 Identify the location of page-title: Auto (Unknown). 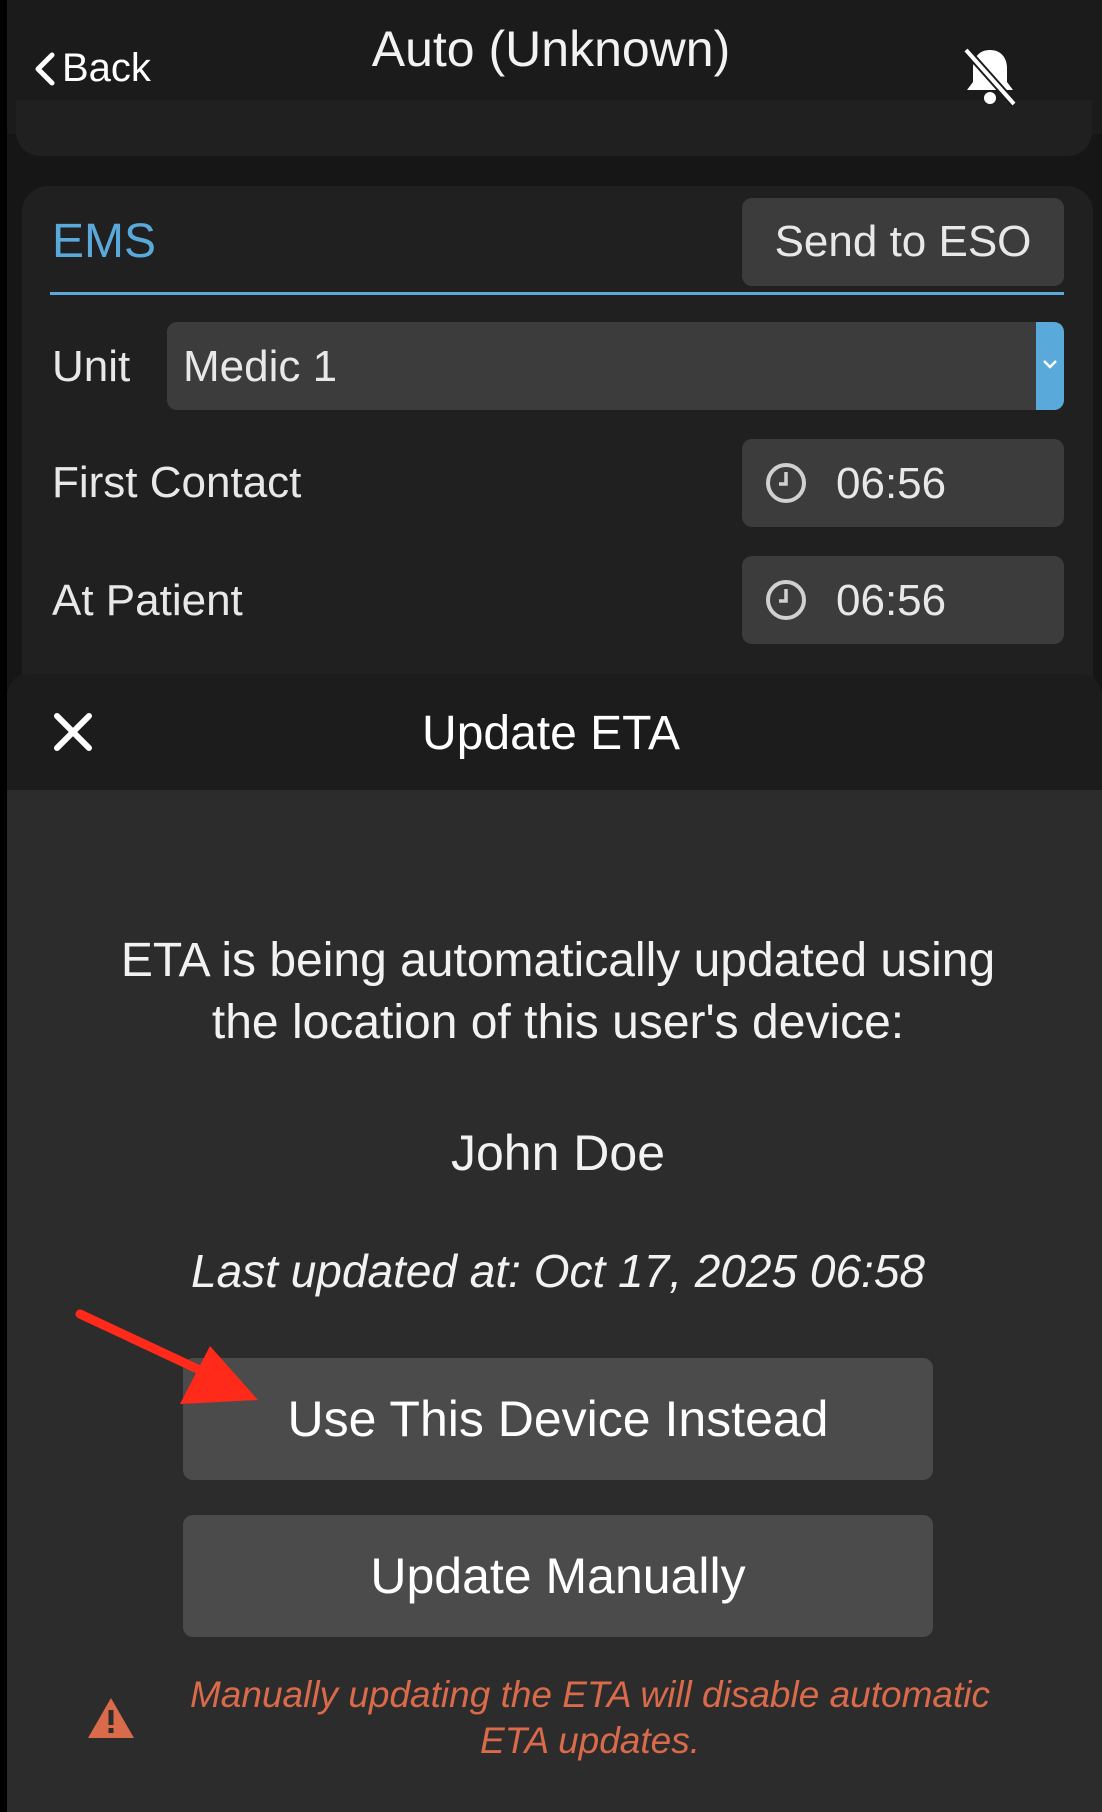
(551, 49).